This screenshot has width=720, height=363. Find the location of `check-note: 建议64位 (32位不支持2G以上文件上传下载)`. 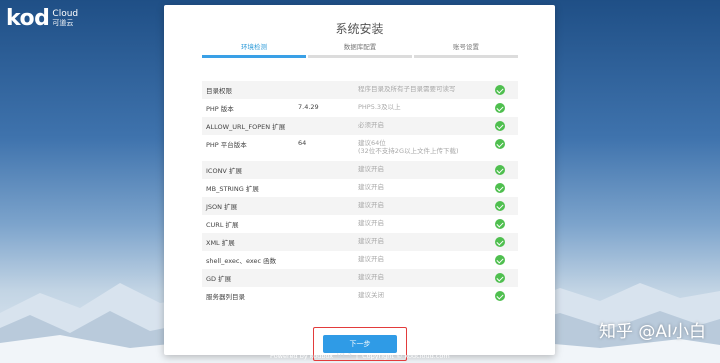

check-note: 建议64位 (32位不支持2G以上文件上传下载) is located at coordinates (420, 147).